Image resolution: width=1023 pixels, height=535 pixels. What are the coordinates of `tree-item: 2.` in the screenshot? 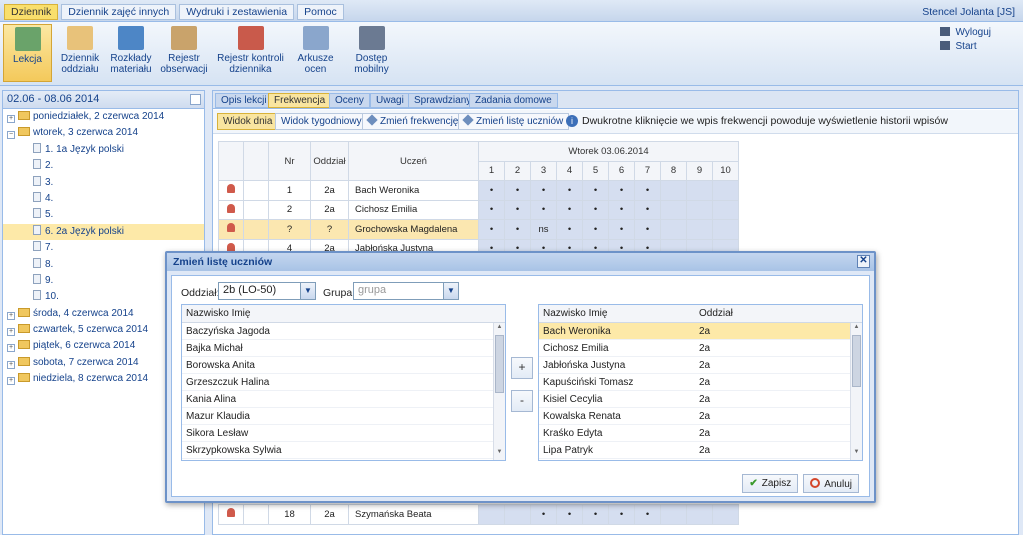 It's located at (103, 166).